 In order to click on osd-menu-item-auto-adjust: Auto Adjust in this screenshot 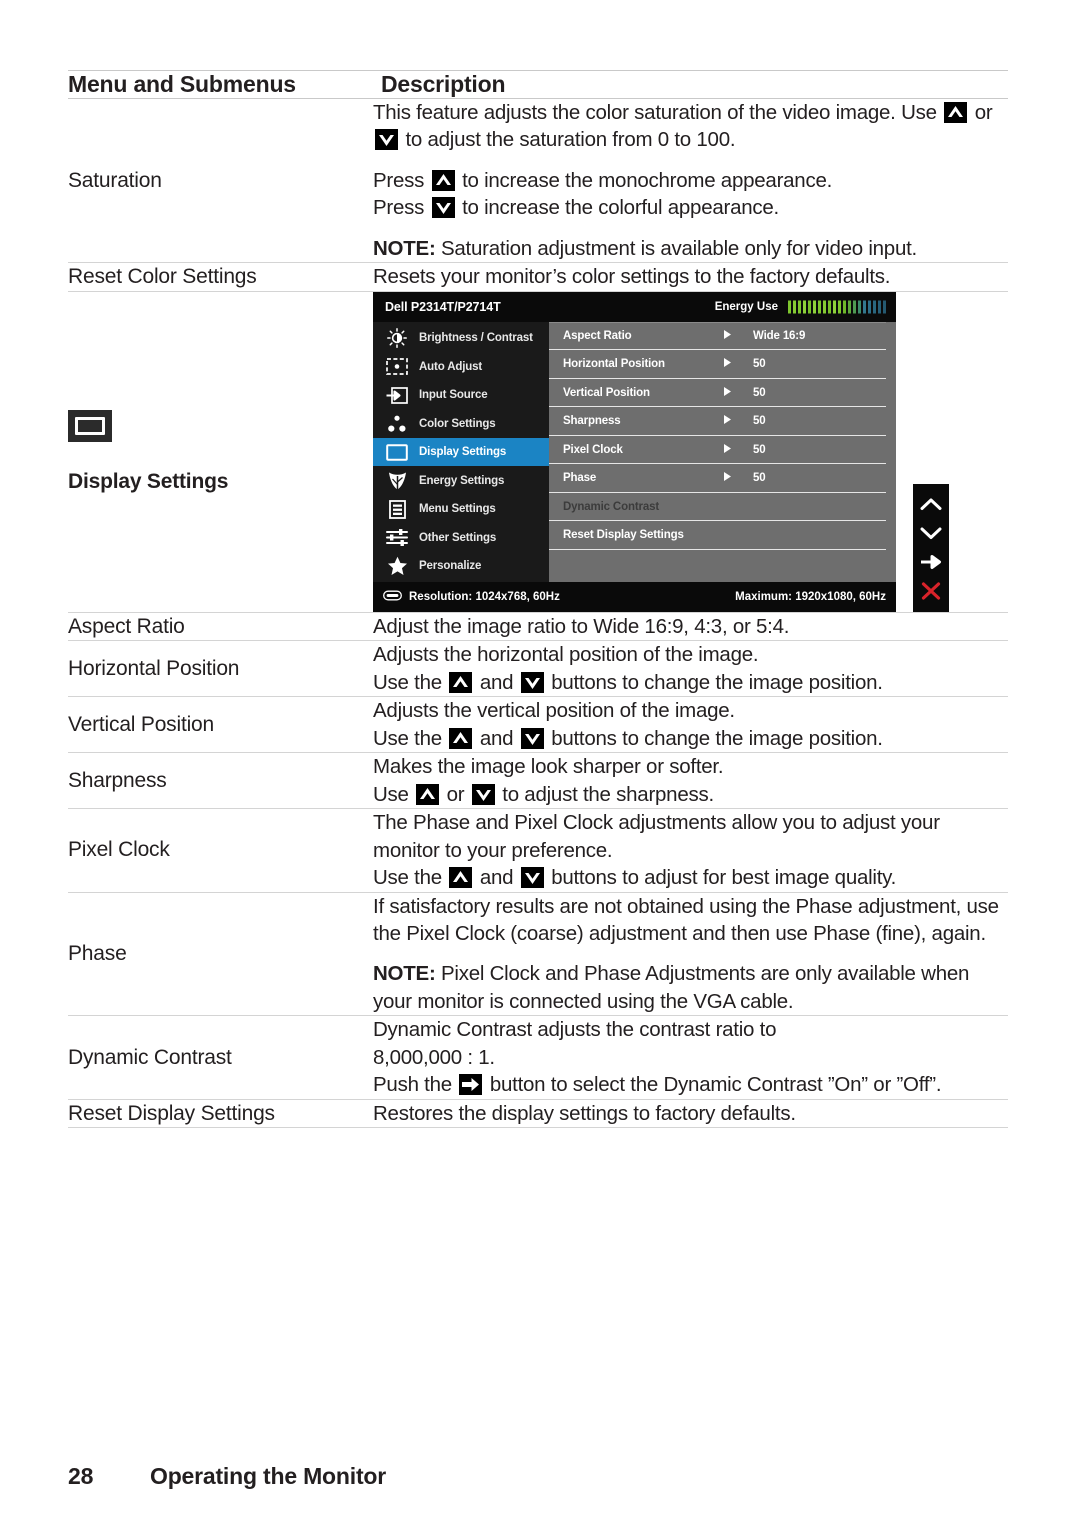, I will do `click(461, 366)`.